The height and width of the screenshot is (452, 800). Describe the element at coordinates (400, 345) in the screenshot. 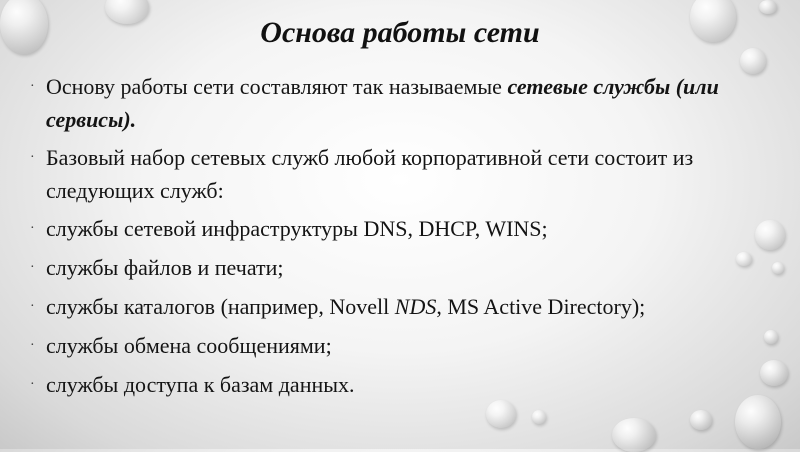

I see `list-item: · службы обмена сообщениями;` at that location.